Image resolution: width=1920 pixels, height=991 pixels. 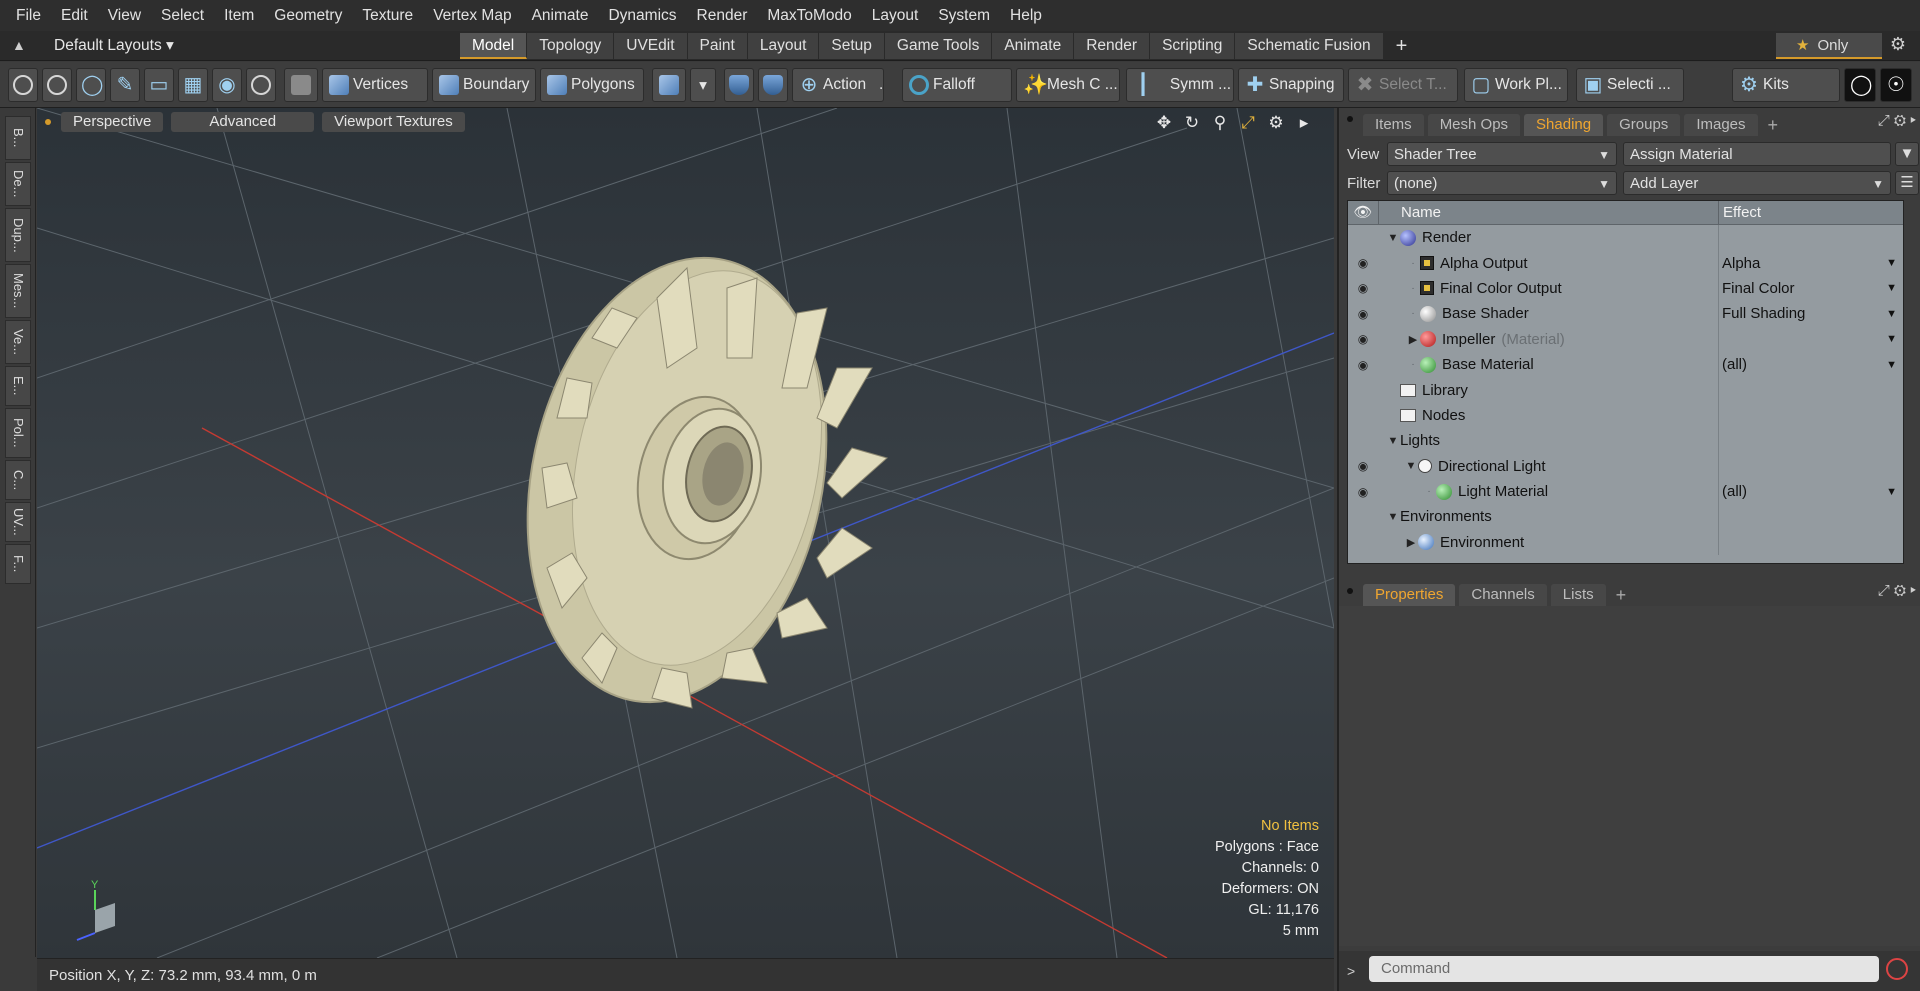 What do you see at coordinates (1309, 46) in the screenshot?
I see `tab-schematic-fusion: Schematic Fusion` at bounding box center [1309, 46].